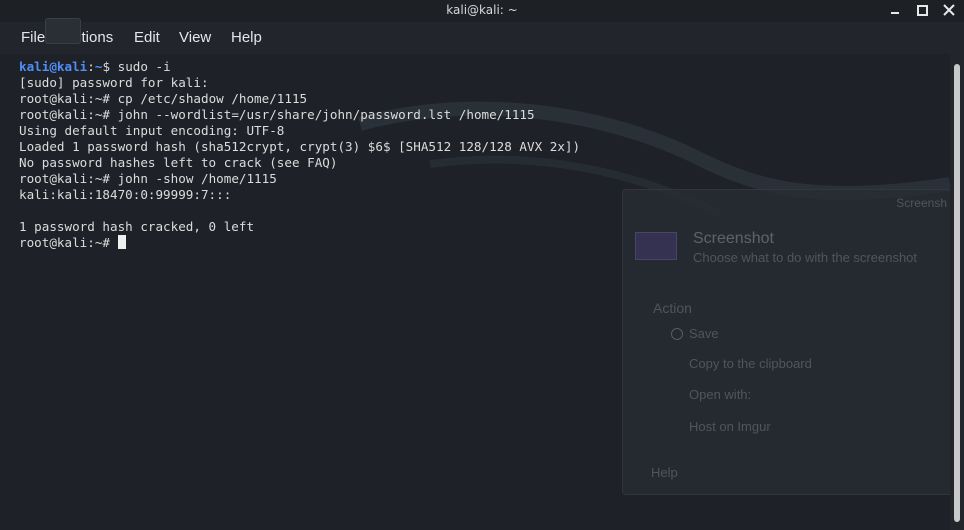 The width and height of the screenshot is (964, 530). What do you see at coordinates (121, 242) in the screenshot?
I see `text-cursor` at bounding box center [121, 242].